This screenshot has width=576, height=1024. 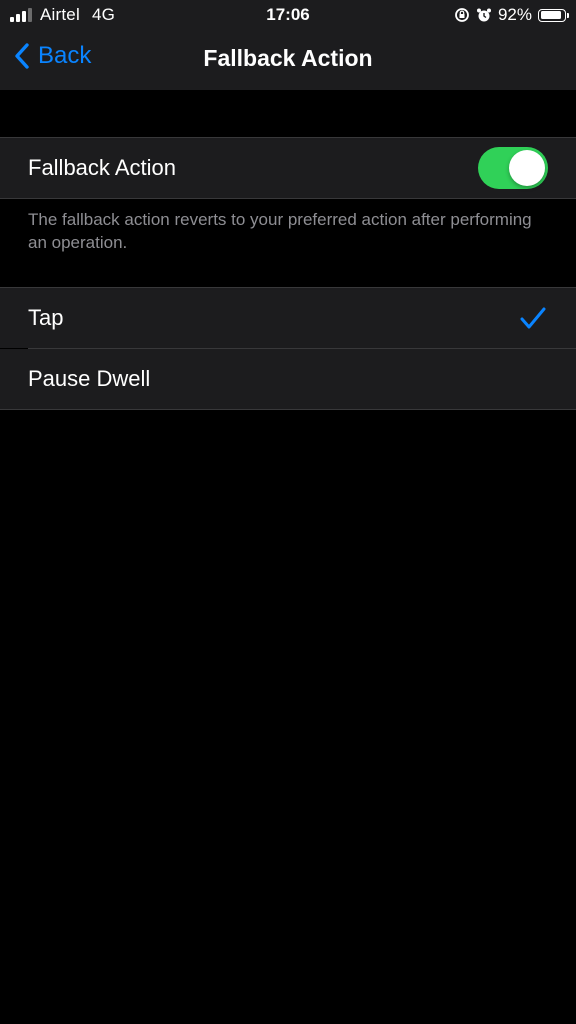 I want to click on fallback-action-cell: Fallback Action, so click(x=288, y=168).